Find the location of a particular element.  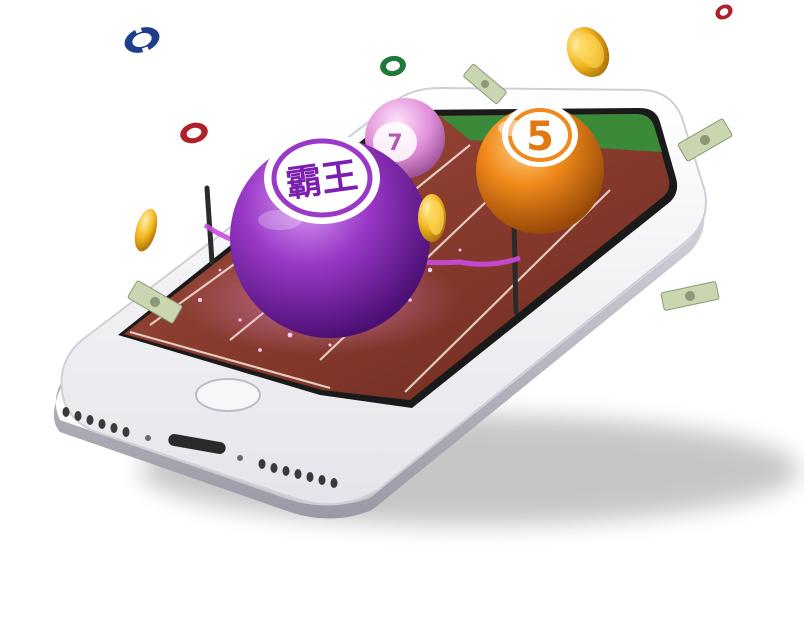

home-button-icon is located at coordinates (228, 395).